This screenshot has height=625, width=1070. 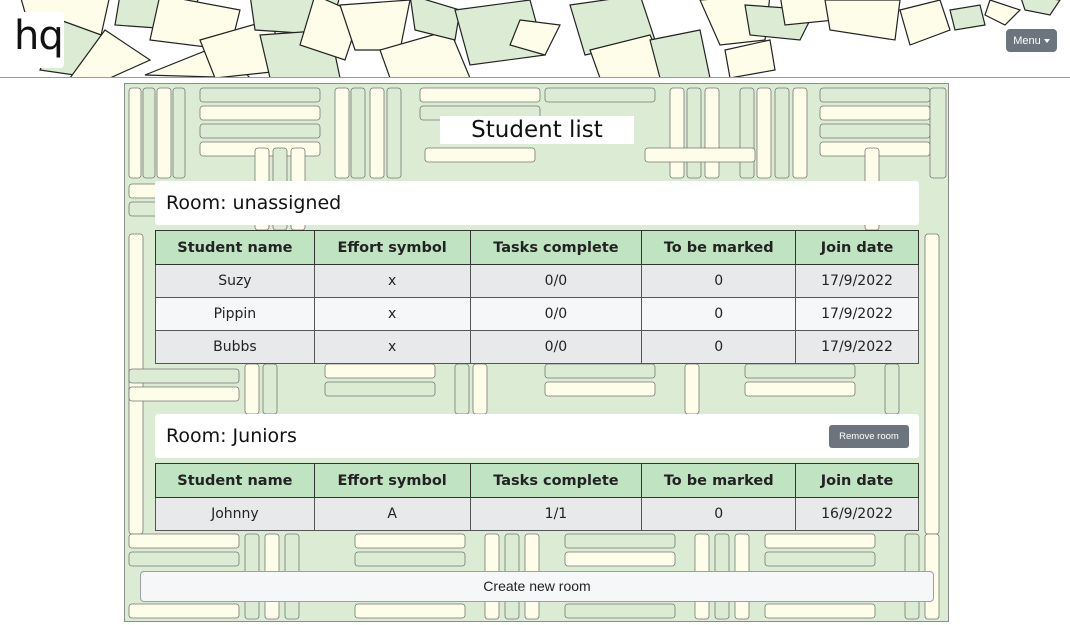 I want to click on student-name-cell: Johnny, so click(x=235, y=514).